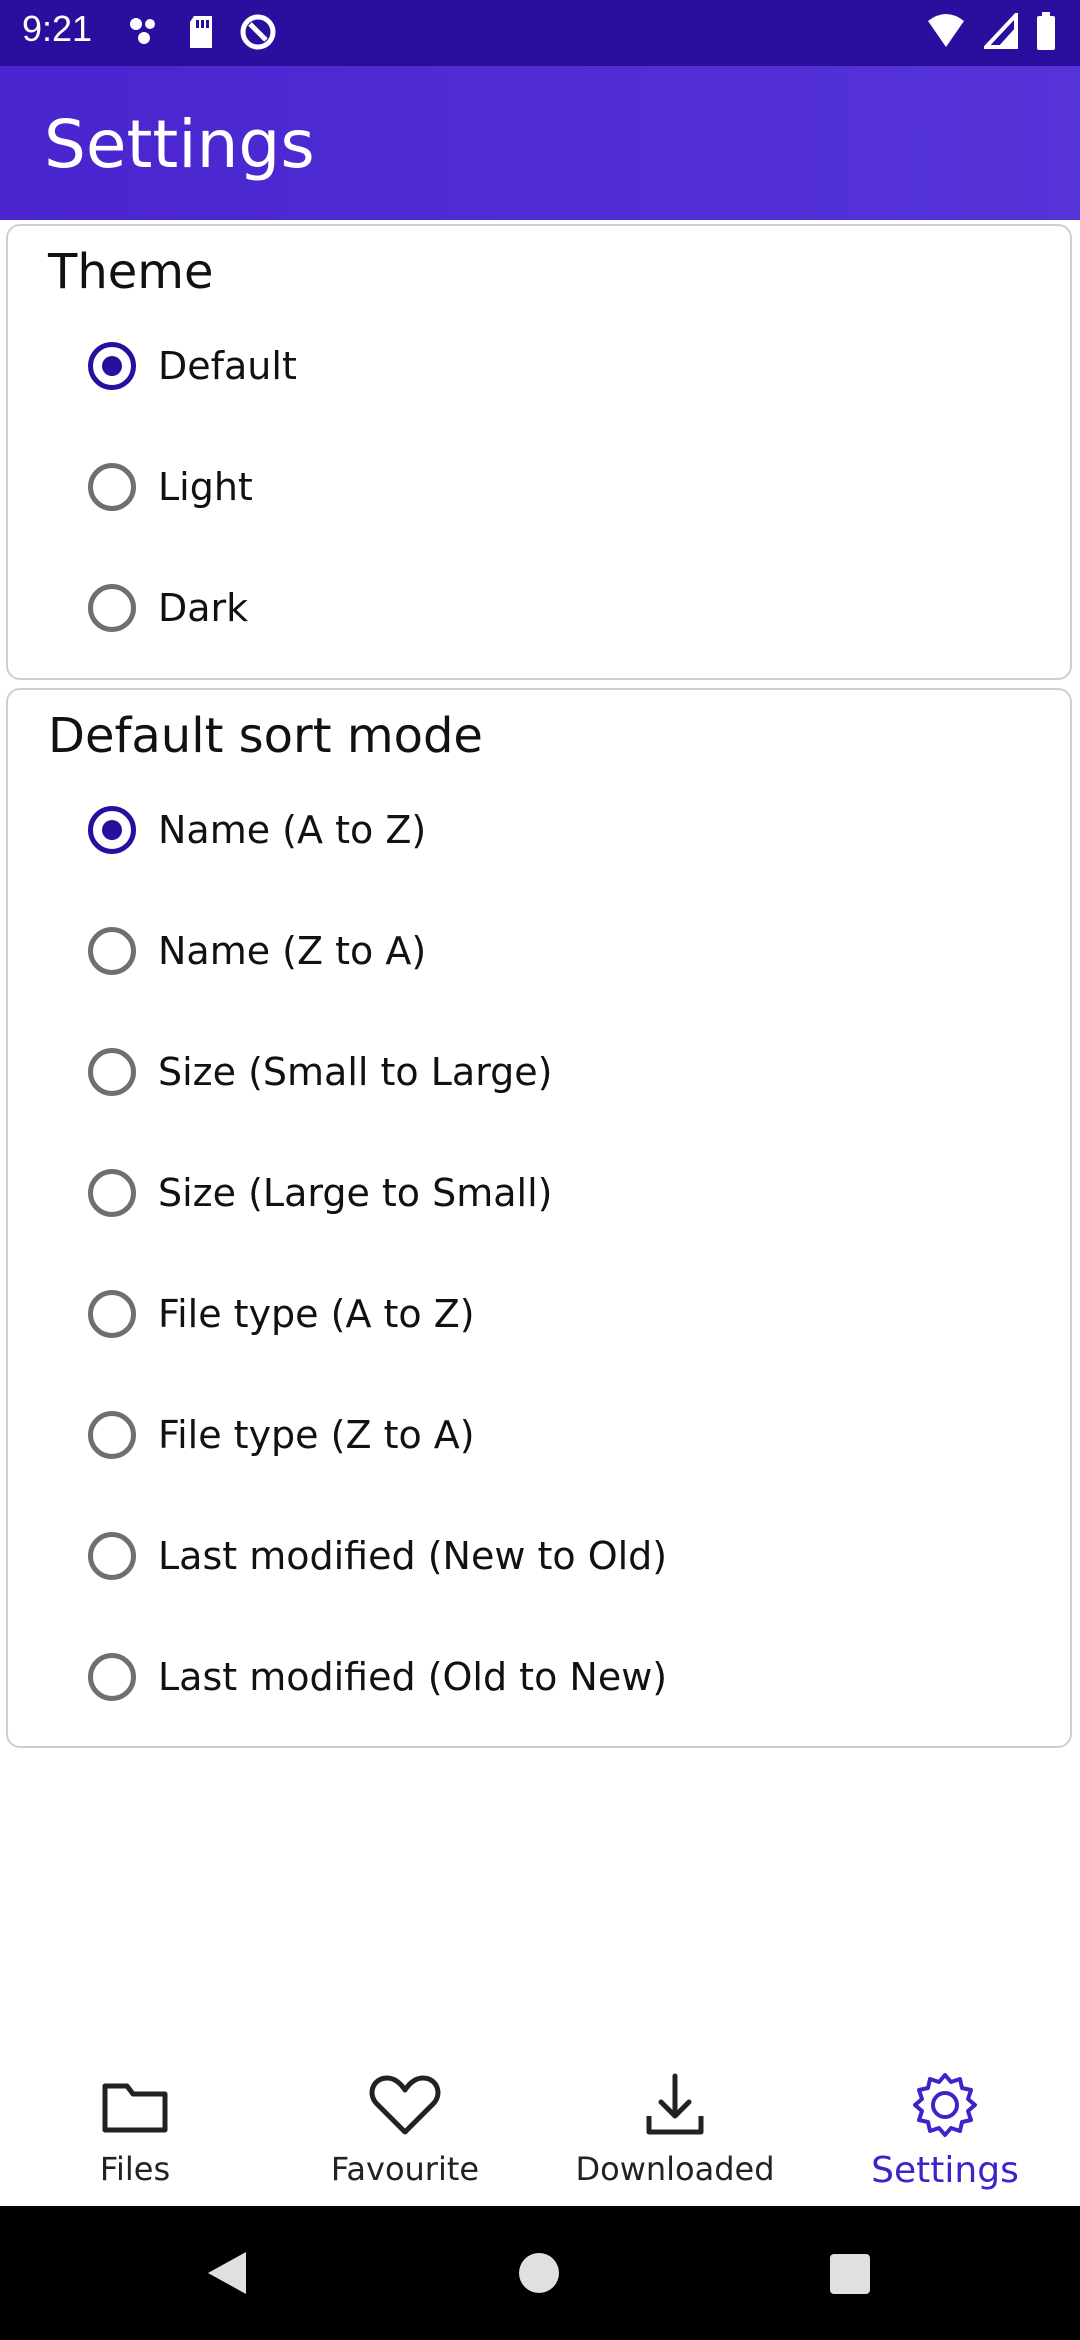 Image resolution: width=1080 pixels, height=2340 pixels. What do you see at coordinates (675, 2169) in the screenshot?
I see `nav-label: Downloaded` at bounding box center [675, 2169].